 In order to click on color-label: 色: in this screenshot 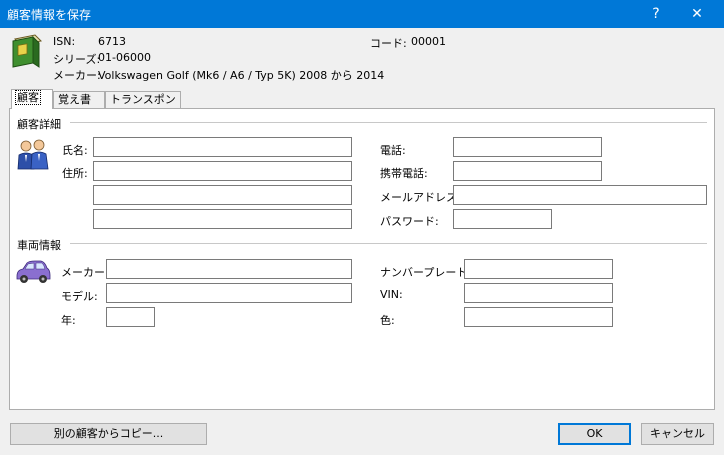, I will do `click(387, 320)`.